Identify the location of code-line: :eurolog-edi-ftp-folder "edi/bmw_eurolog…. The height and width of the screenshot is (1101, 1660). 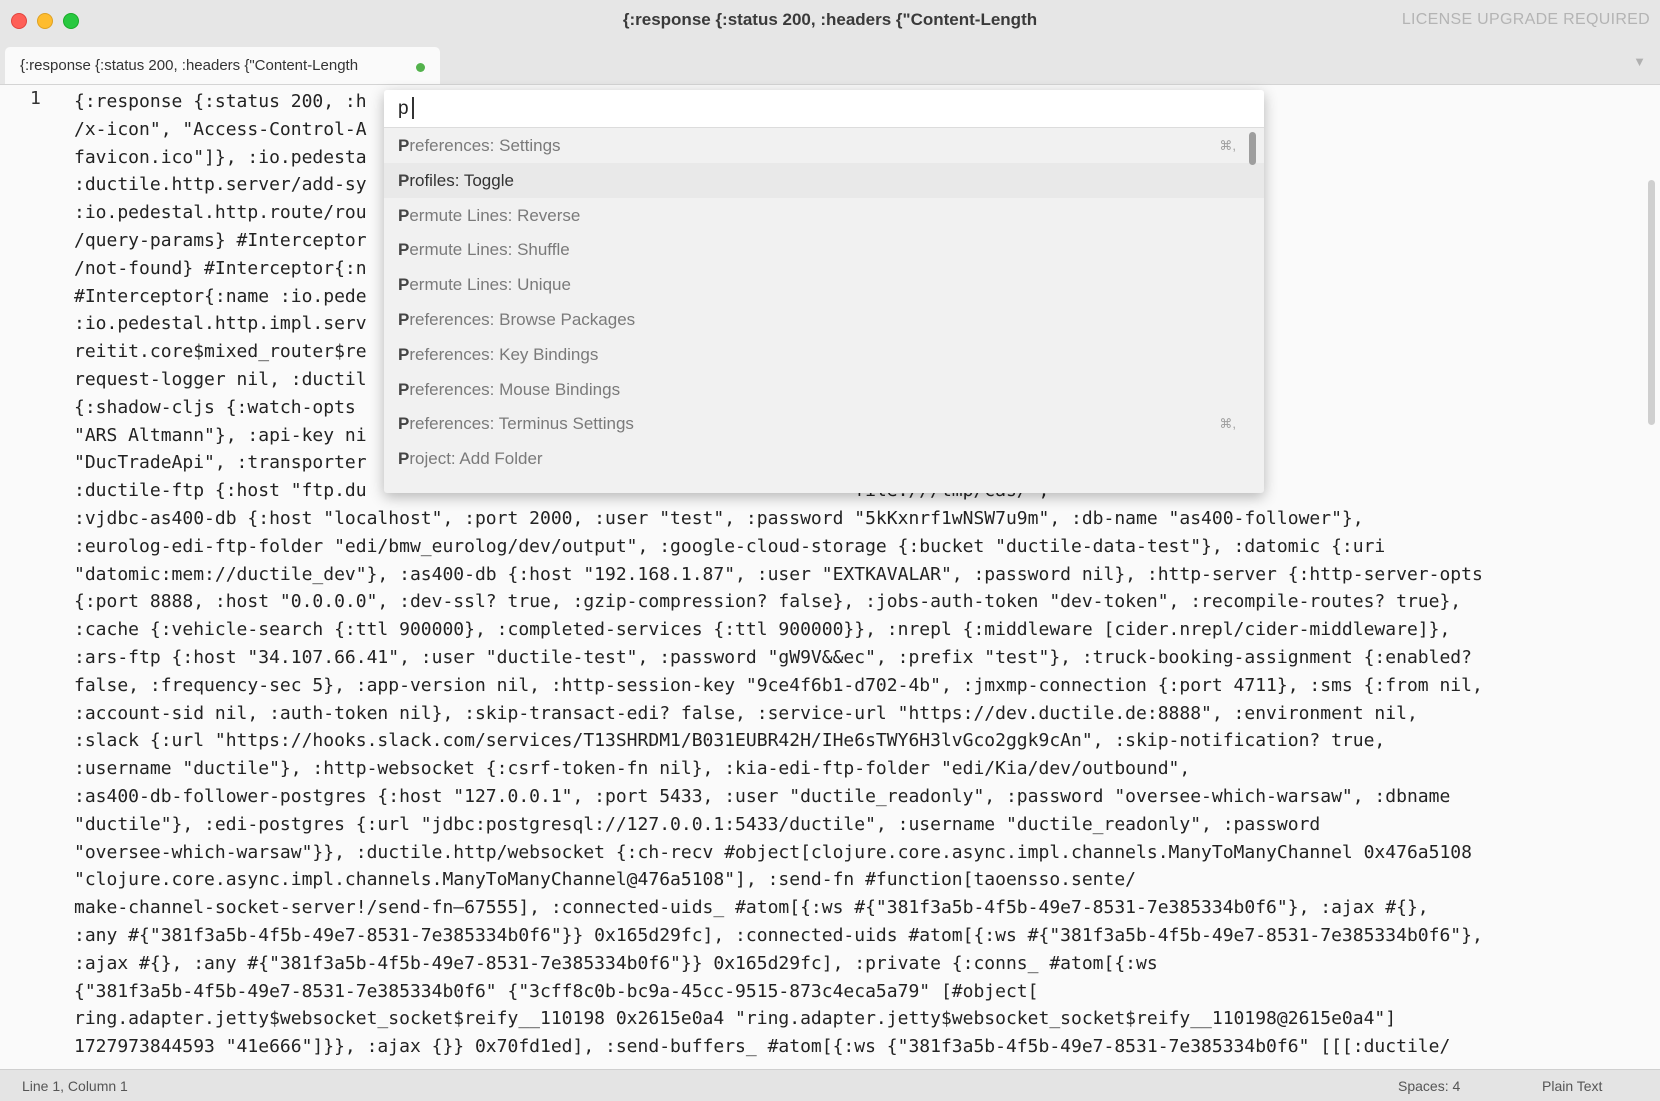
(730, 546).